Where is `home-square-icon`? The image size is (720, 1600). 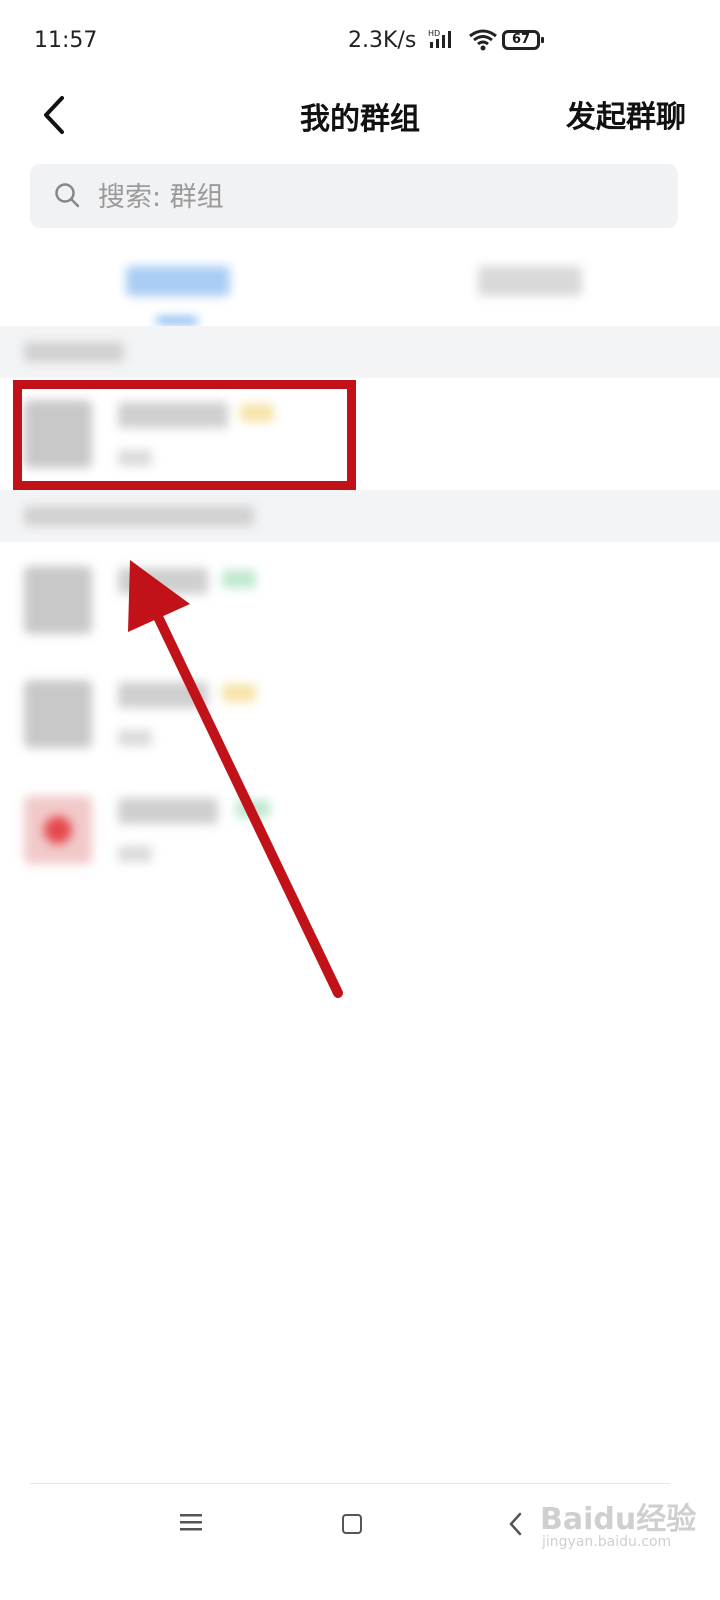 home-square-icon is located at coordinates (352, 1524).